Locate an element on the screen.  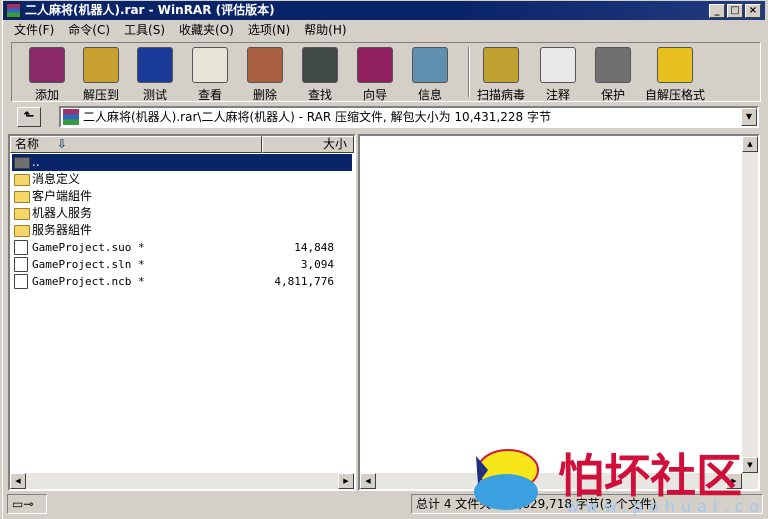
scroll-up-button: ▲ is located at coordinates (750, 144).